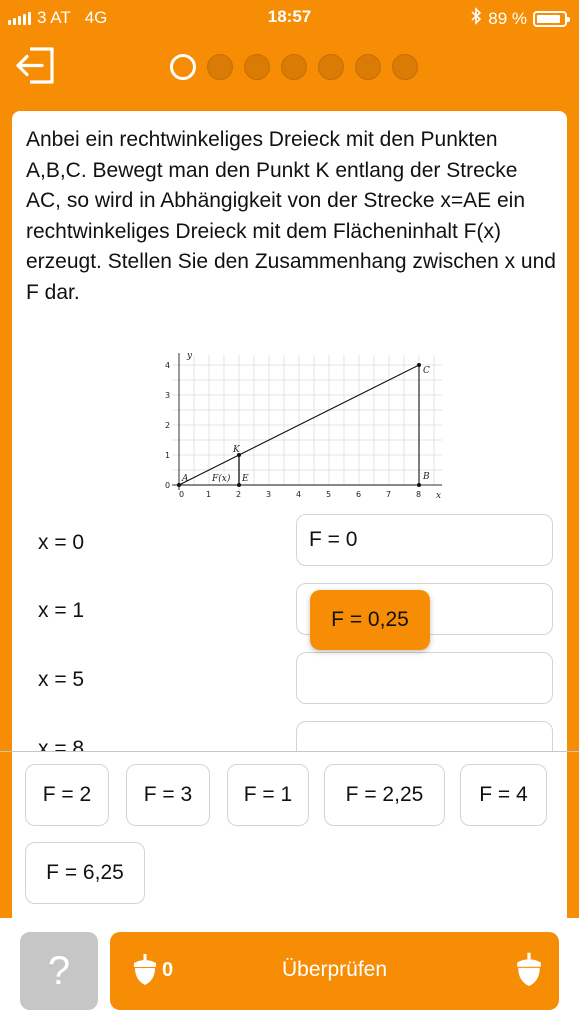  What do you see at coordinates (185, 479) in the screenshot?
I see `label-a: A` at bounding box center [185, 479].